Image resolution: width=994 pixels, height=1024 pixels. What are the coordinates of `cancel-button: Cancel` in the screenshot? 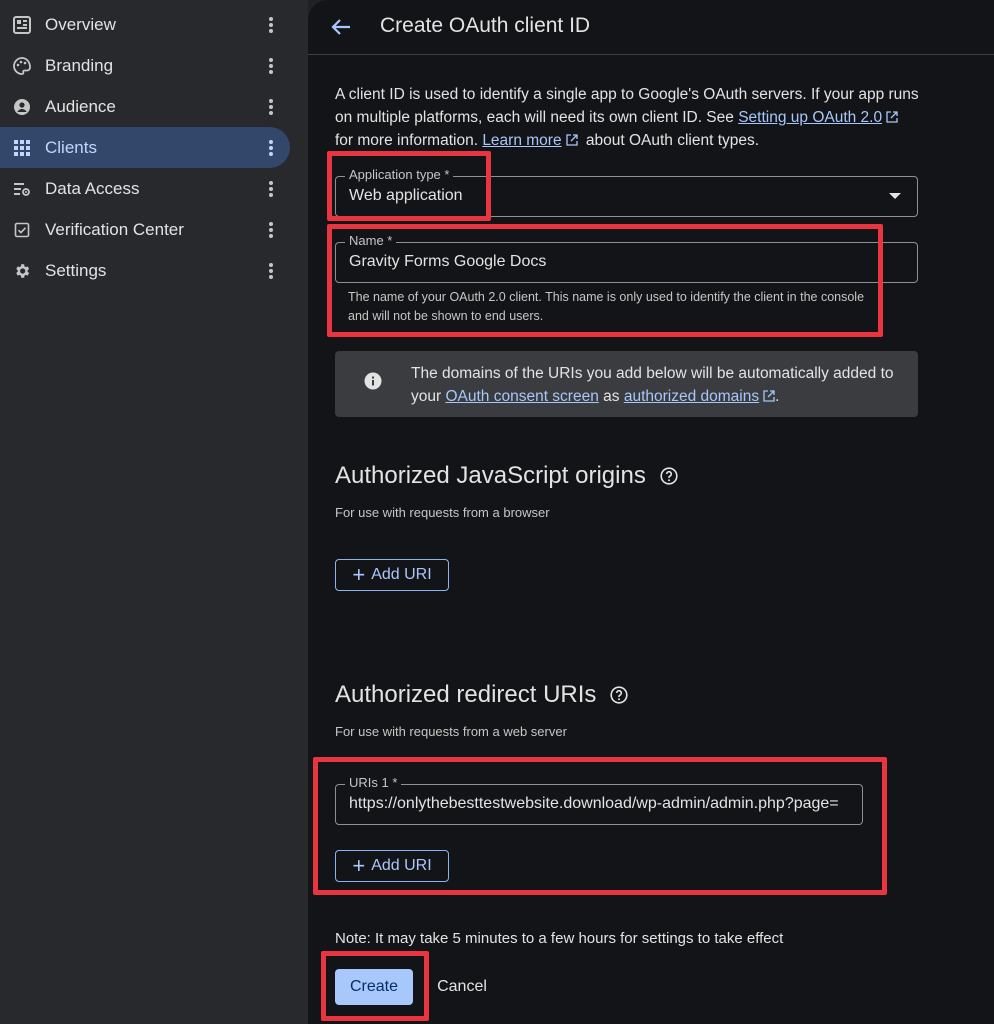 It's located at (462, 987).